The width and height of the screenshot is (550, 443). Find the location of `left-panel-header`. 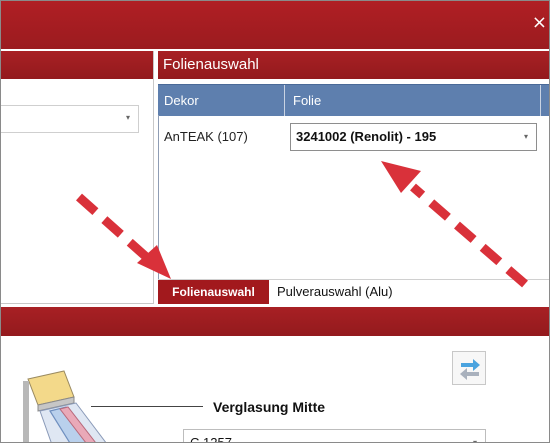

left-panel-header is located at coordinates (77, 65).